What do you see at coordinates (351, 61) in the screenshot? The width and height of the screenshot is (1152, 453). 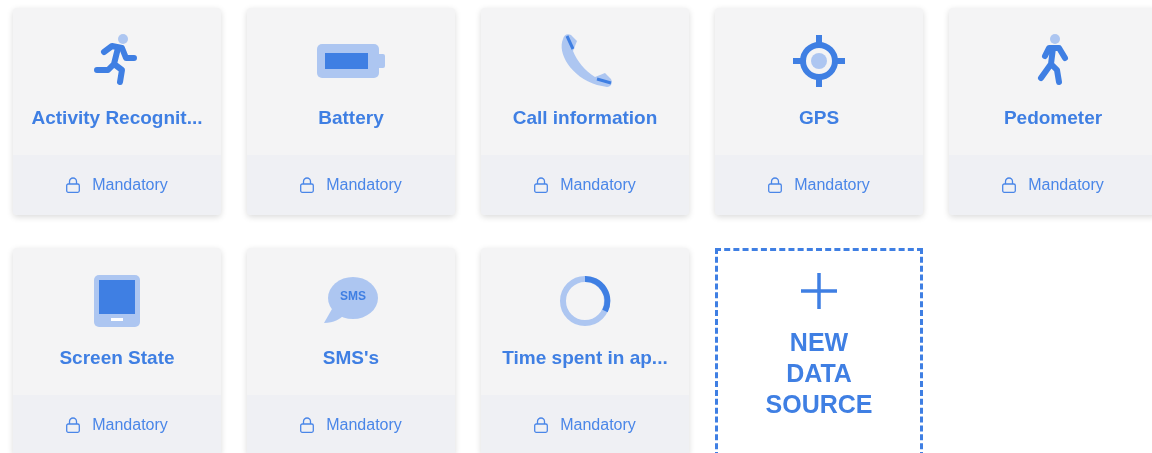 I see `battery-icon` at bounding box center [351, 61].